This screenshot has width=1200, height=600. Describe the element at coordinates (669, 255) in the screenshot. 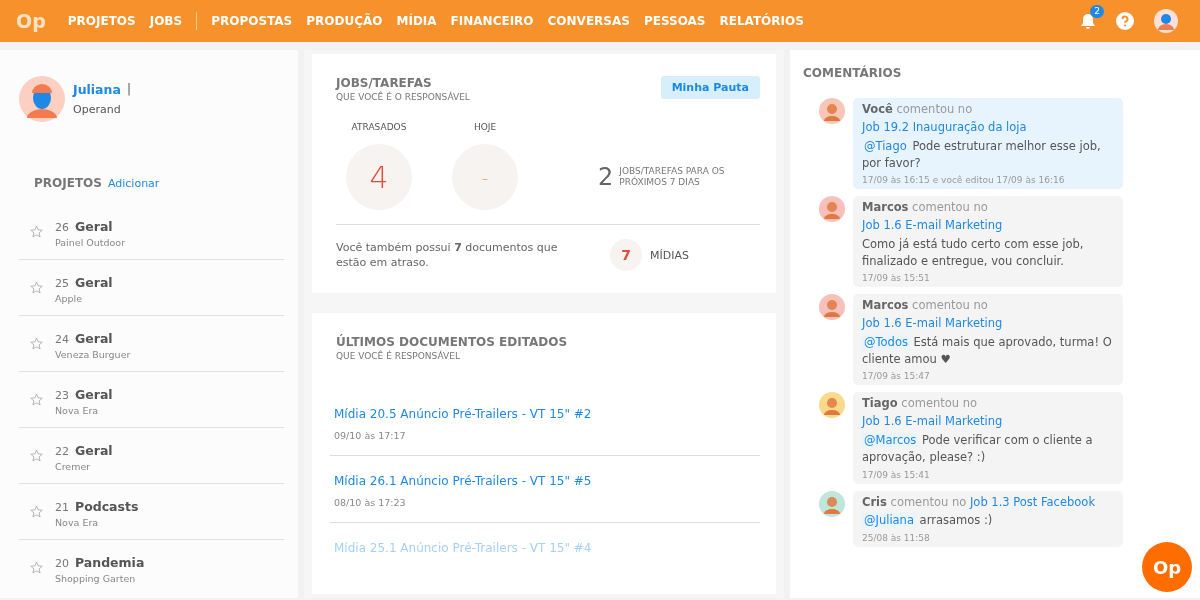

I see `media-label: MÍDIAS` at that location.